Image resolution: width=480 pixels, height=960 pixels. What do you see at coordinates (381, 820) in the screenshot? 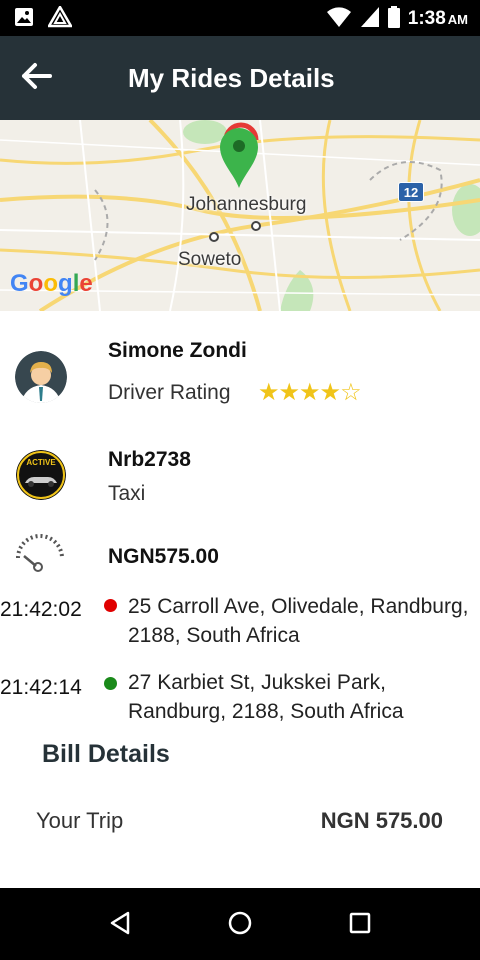
I see `bill-trip-value: NGN 575.00` at bounding box center [381, 820].